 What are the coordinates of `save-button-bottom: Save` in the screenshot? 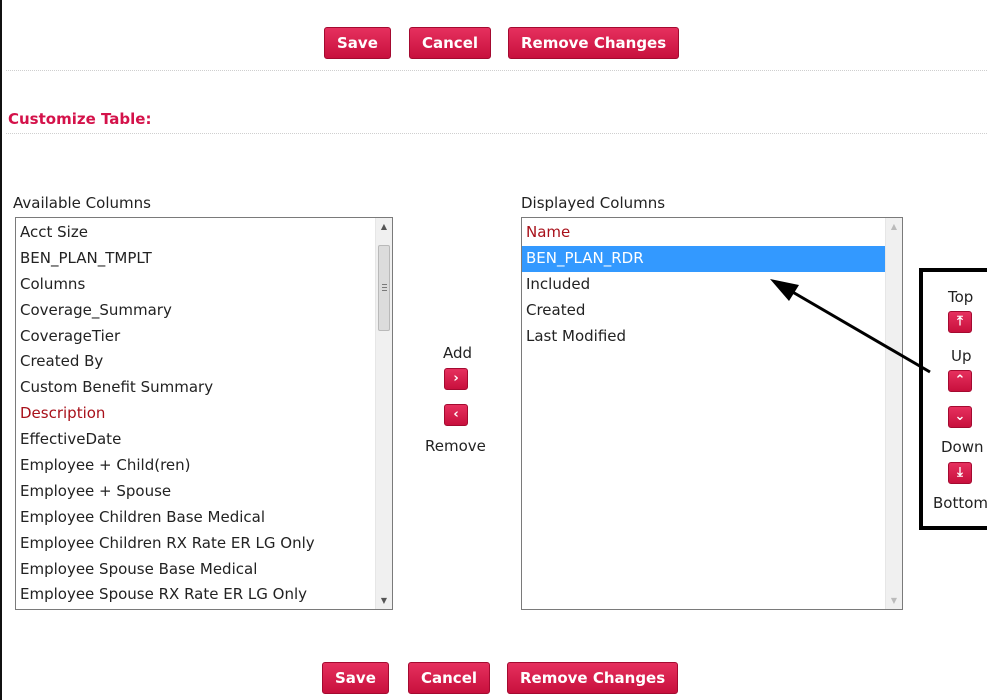 It's located at (355, 678).